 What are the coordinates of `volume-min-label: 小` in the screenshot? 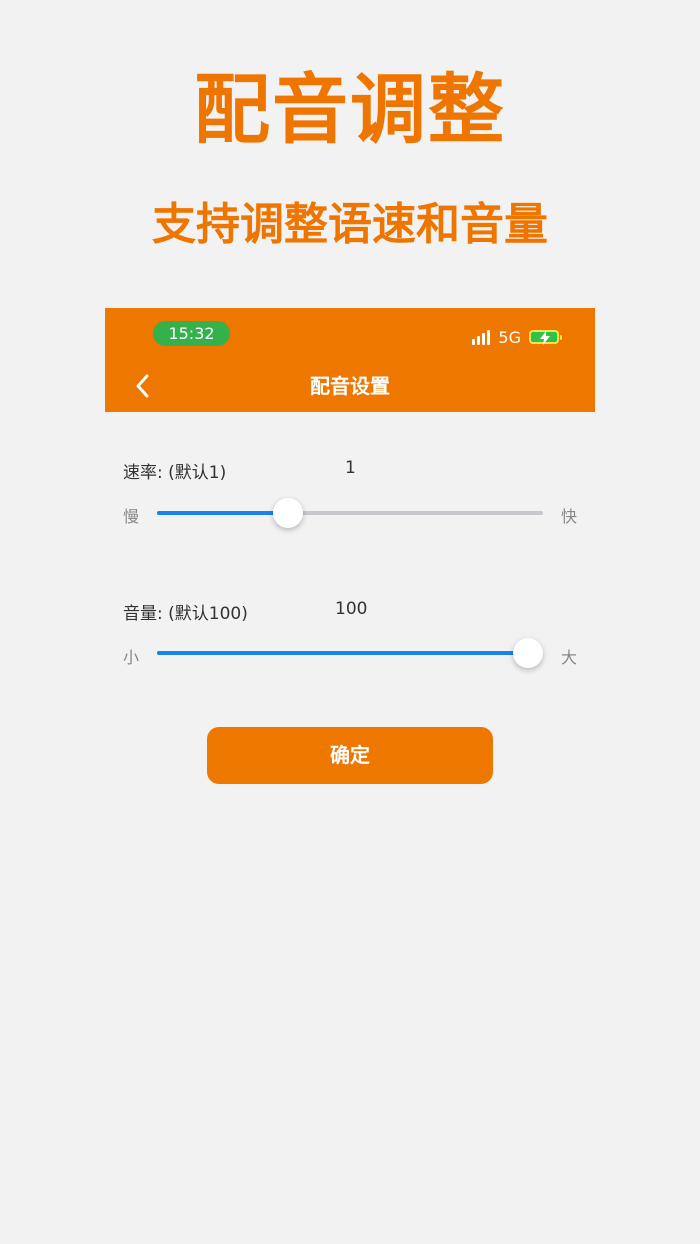 It's located at (131, 657).